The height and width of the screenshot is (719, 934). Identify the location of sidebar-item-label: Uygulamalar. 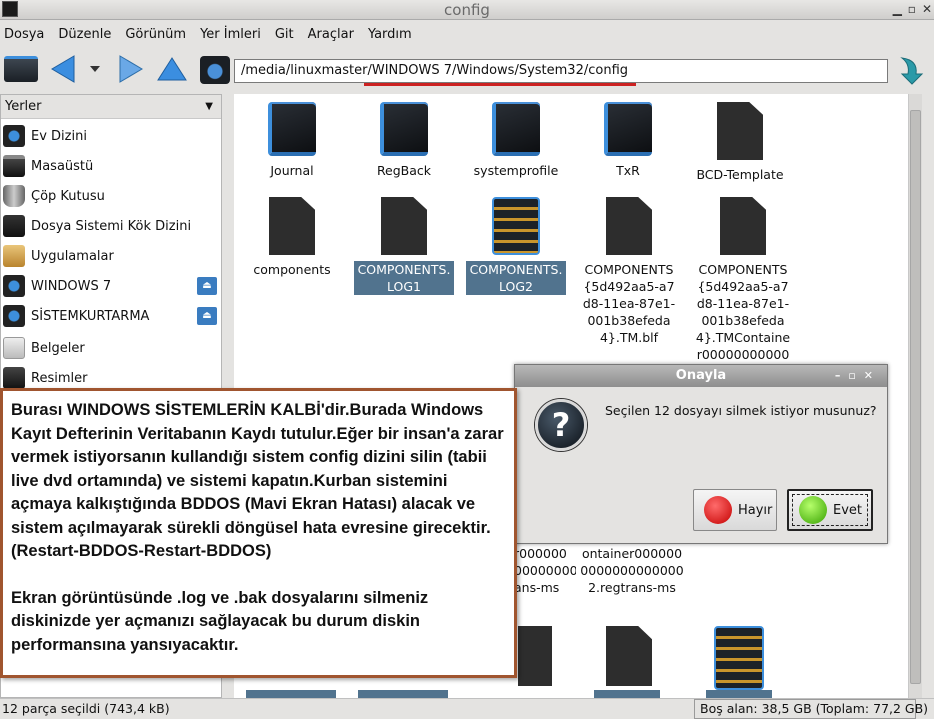
(72, 256).